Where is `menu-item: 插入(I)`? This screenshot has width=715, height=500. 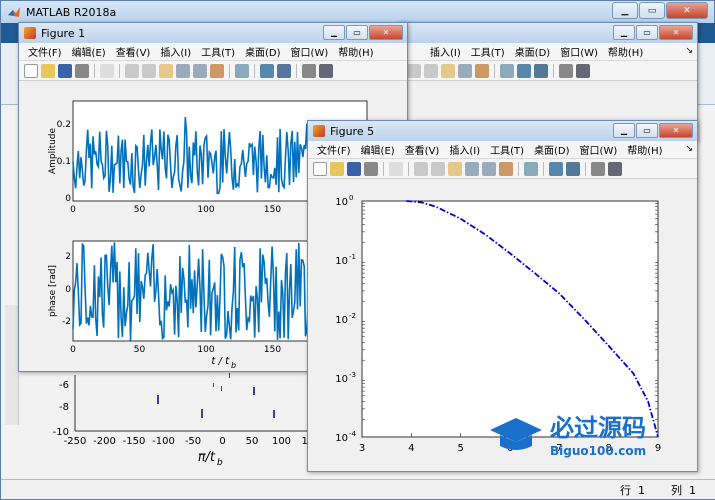 menu-item: 插入(I) is located at coordinates (445, 51).